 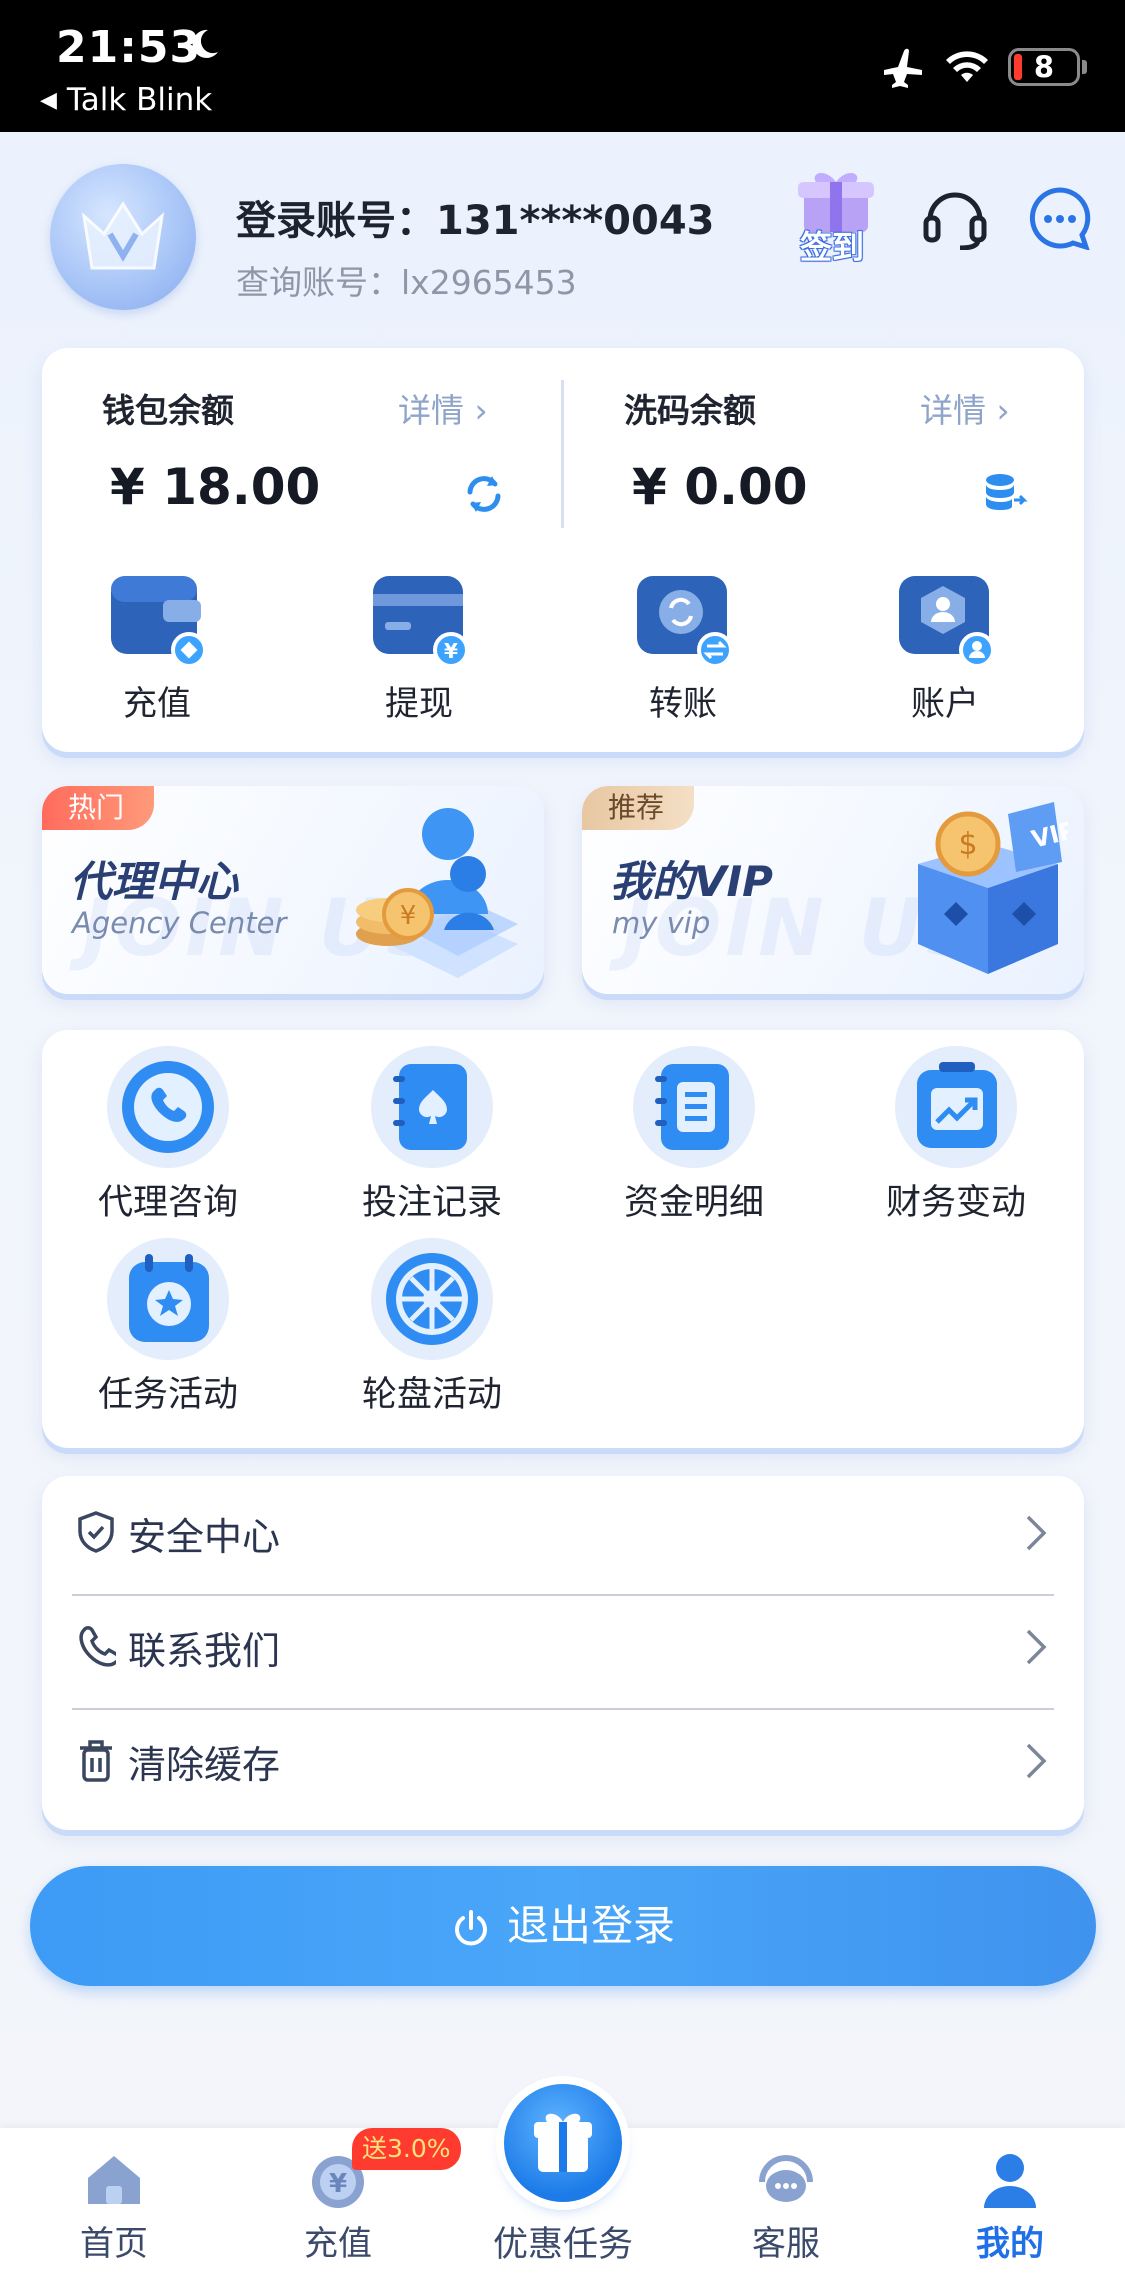 What do you see at coordinates (562, 454) in the screenshot?
I see `wallet-divider` at bounding box center [562, 454].